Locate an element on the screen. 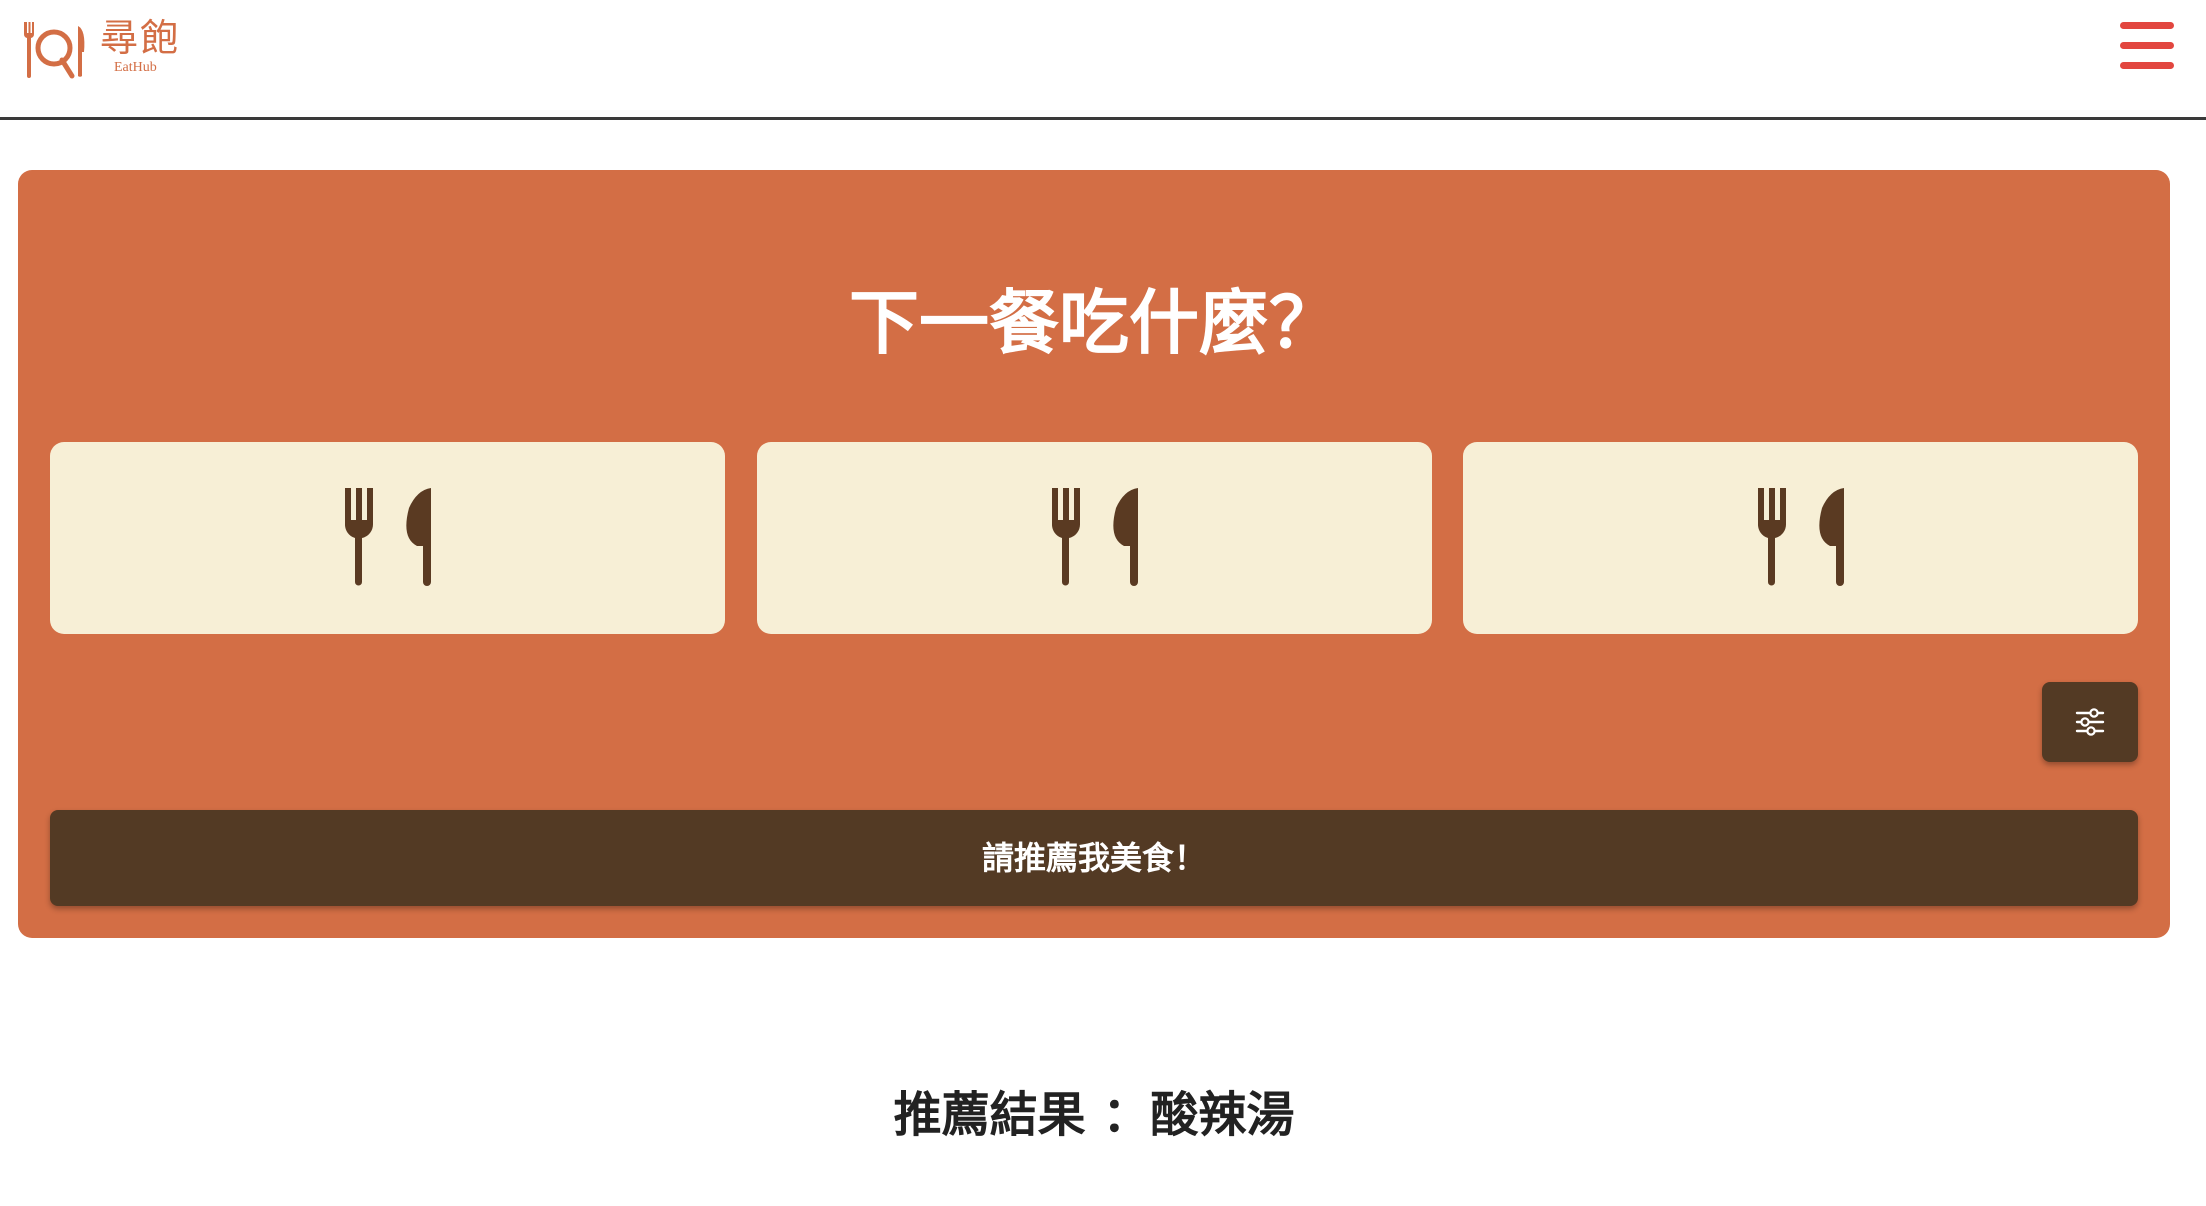  logo: 尋飽 EatHub is located at coordinates (105, 49).